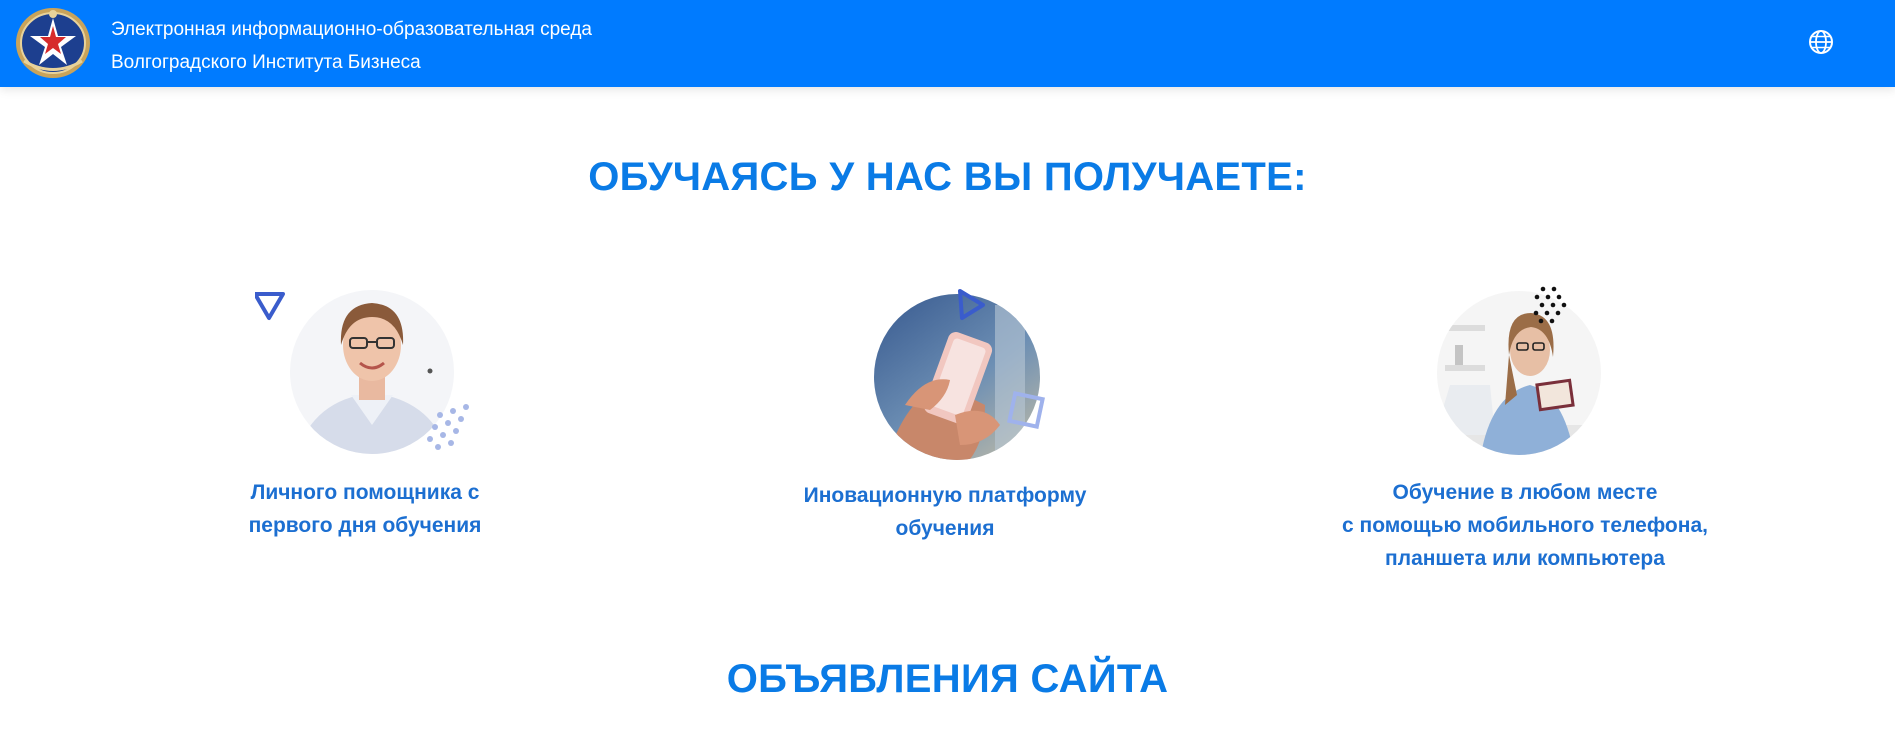 The image size is (1895, 748). Describe the element at coordinates (945, 512) in the screenshot. I see `feature-caption: Иновационную платформу обучения` at that location.